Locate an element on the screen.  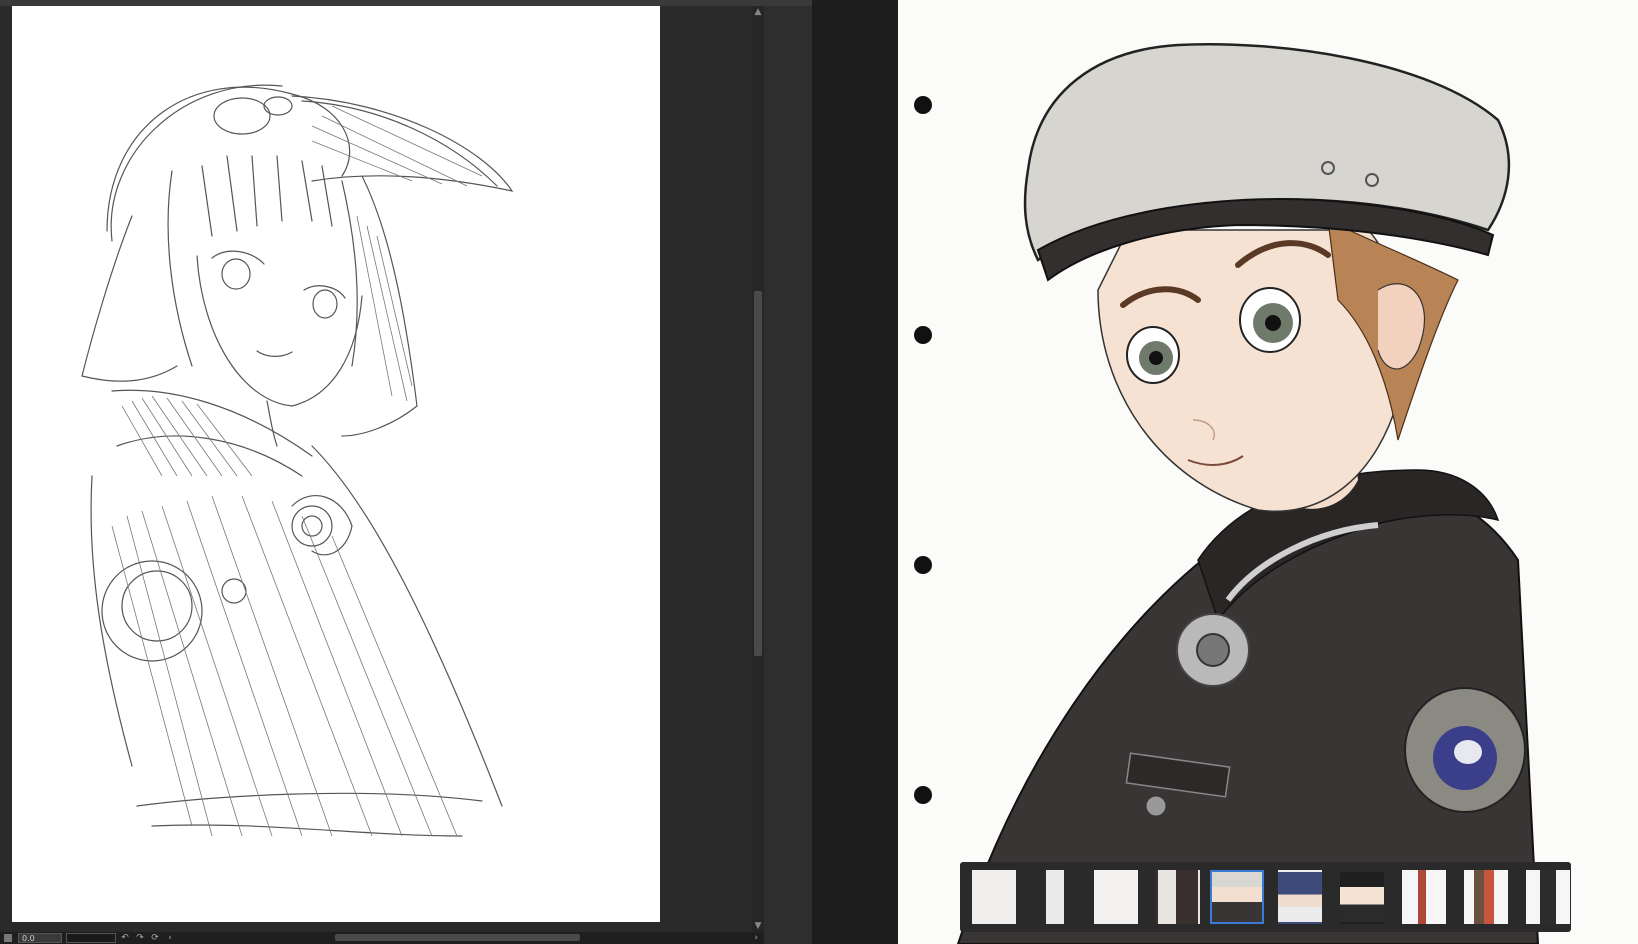
vertical-scrollbar: ▲ ▼ is located at coordinates (758, 469).